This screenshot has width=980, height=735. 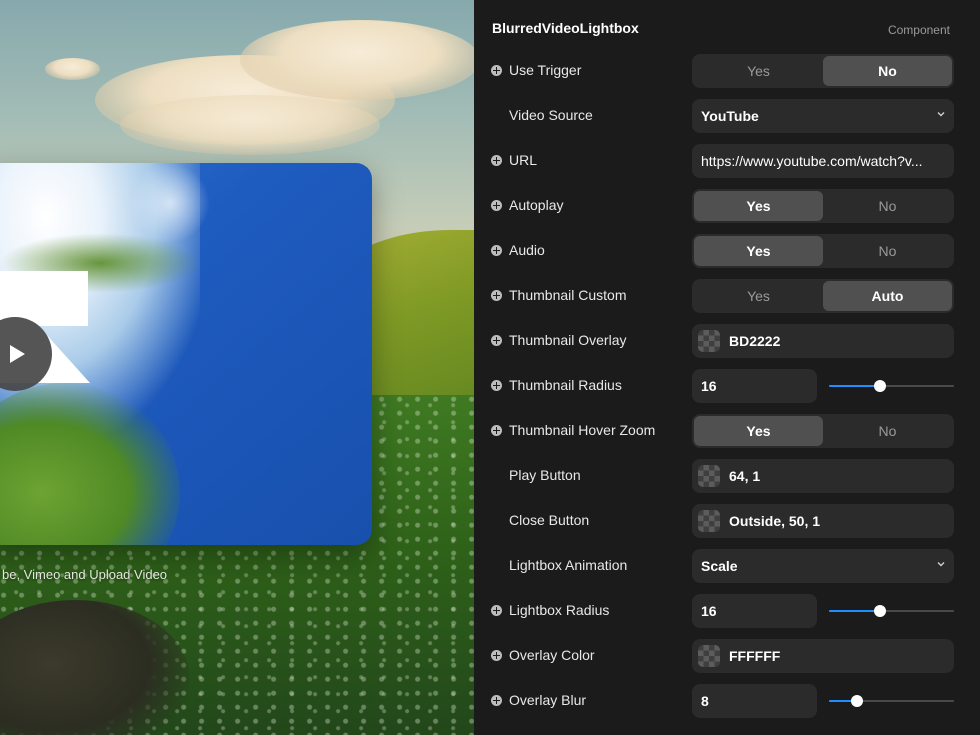 I want to click on property-label: Play Button, so click(x=545, y=475).